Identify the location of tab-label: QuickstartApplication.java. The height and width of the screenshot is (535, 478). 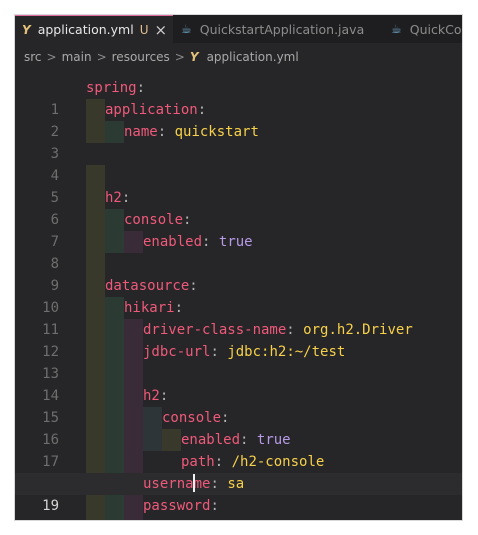
(282, 29).